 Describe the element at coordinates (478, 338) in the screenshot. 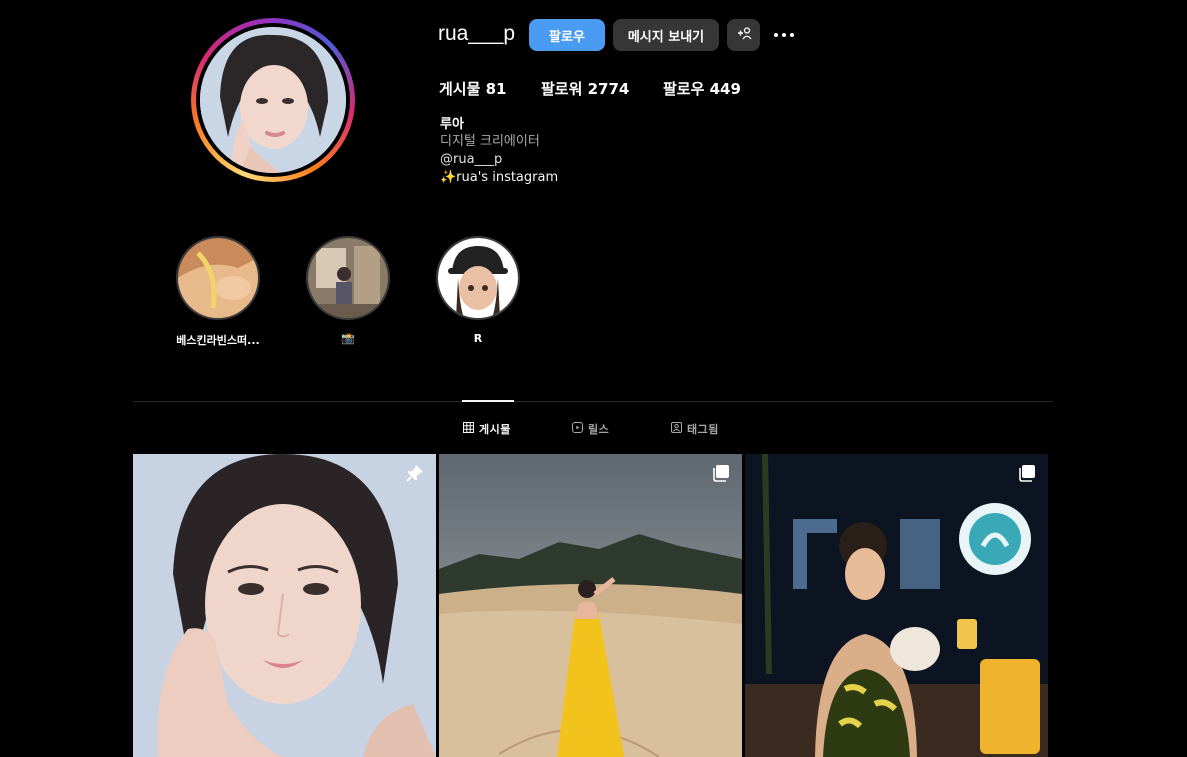

I see `highlight-label: R` at that location.